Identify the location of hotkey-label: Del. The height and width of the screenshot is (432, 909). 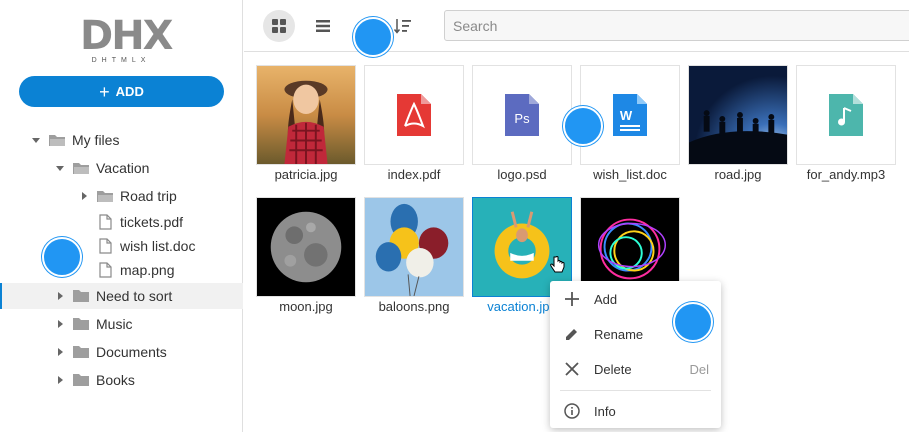
(699, 369).